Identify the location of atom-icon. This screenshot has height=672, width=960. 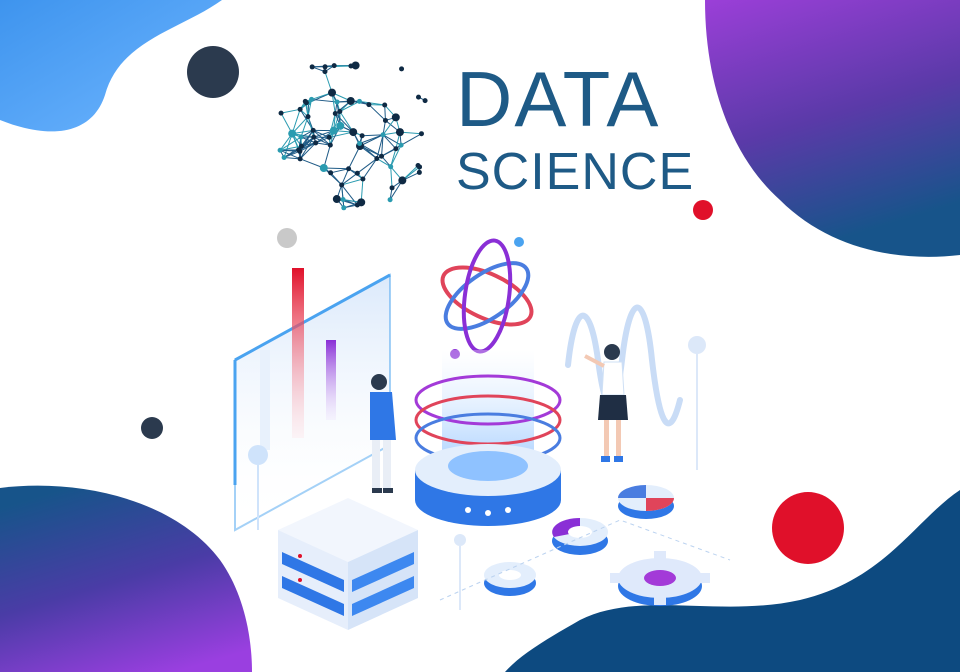
(487, 298).